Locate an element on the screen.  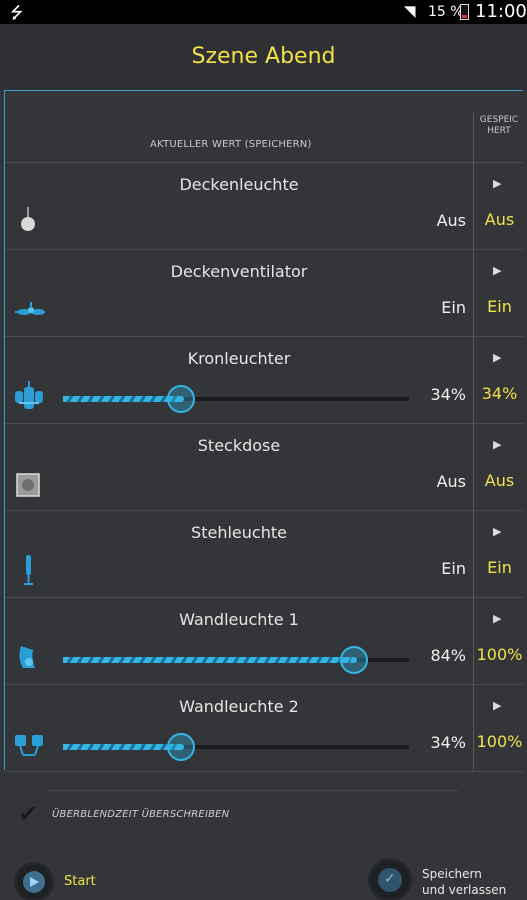
device-row: Steckdose Aus ▶ Aus is located at coordinates (264, 467).